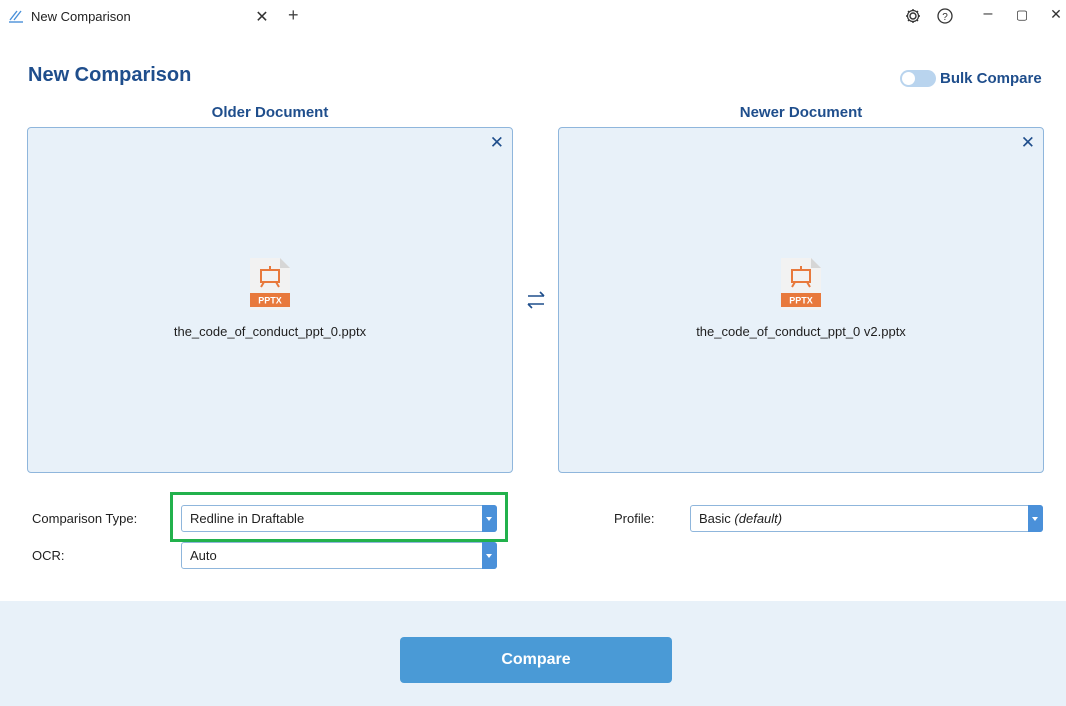 The image size is (1066, 706). What do you see at coordinates (1022, 18) in the screenshot?
I see `maximize-icon: ▢` at bounding box center [1022, 18].